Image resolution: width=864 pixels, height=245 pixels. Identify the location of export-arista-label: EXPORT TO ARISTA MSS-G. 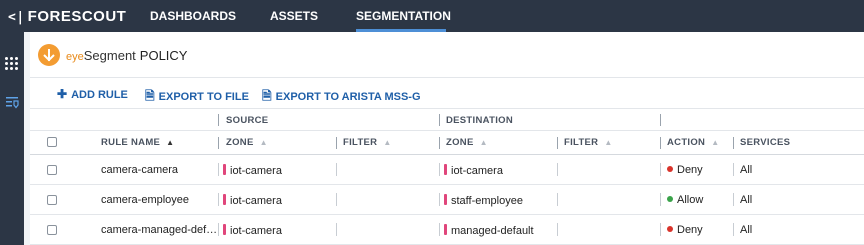
(348, 97).